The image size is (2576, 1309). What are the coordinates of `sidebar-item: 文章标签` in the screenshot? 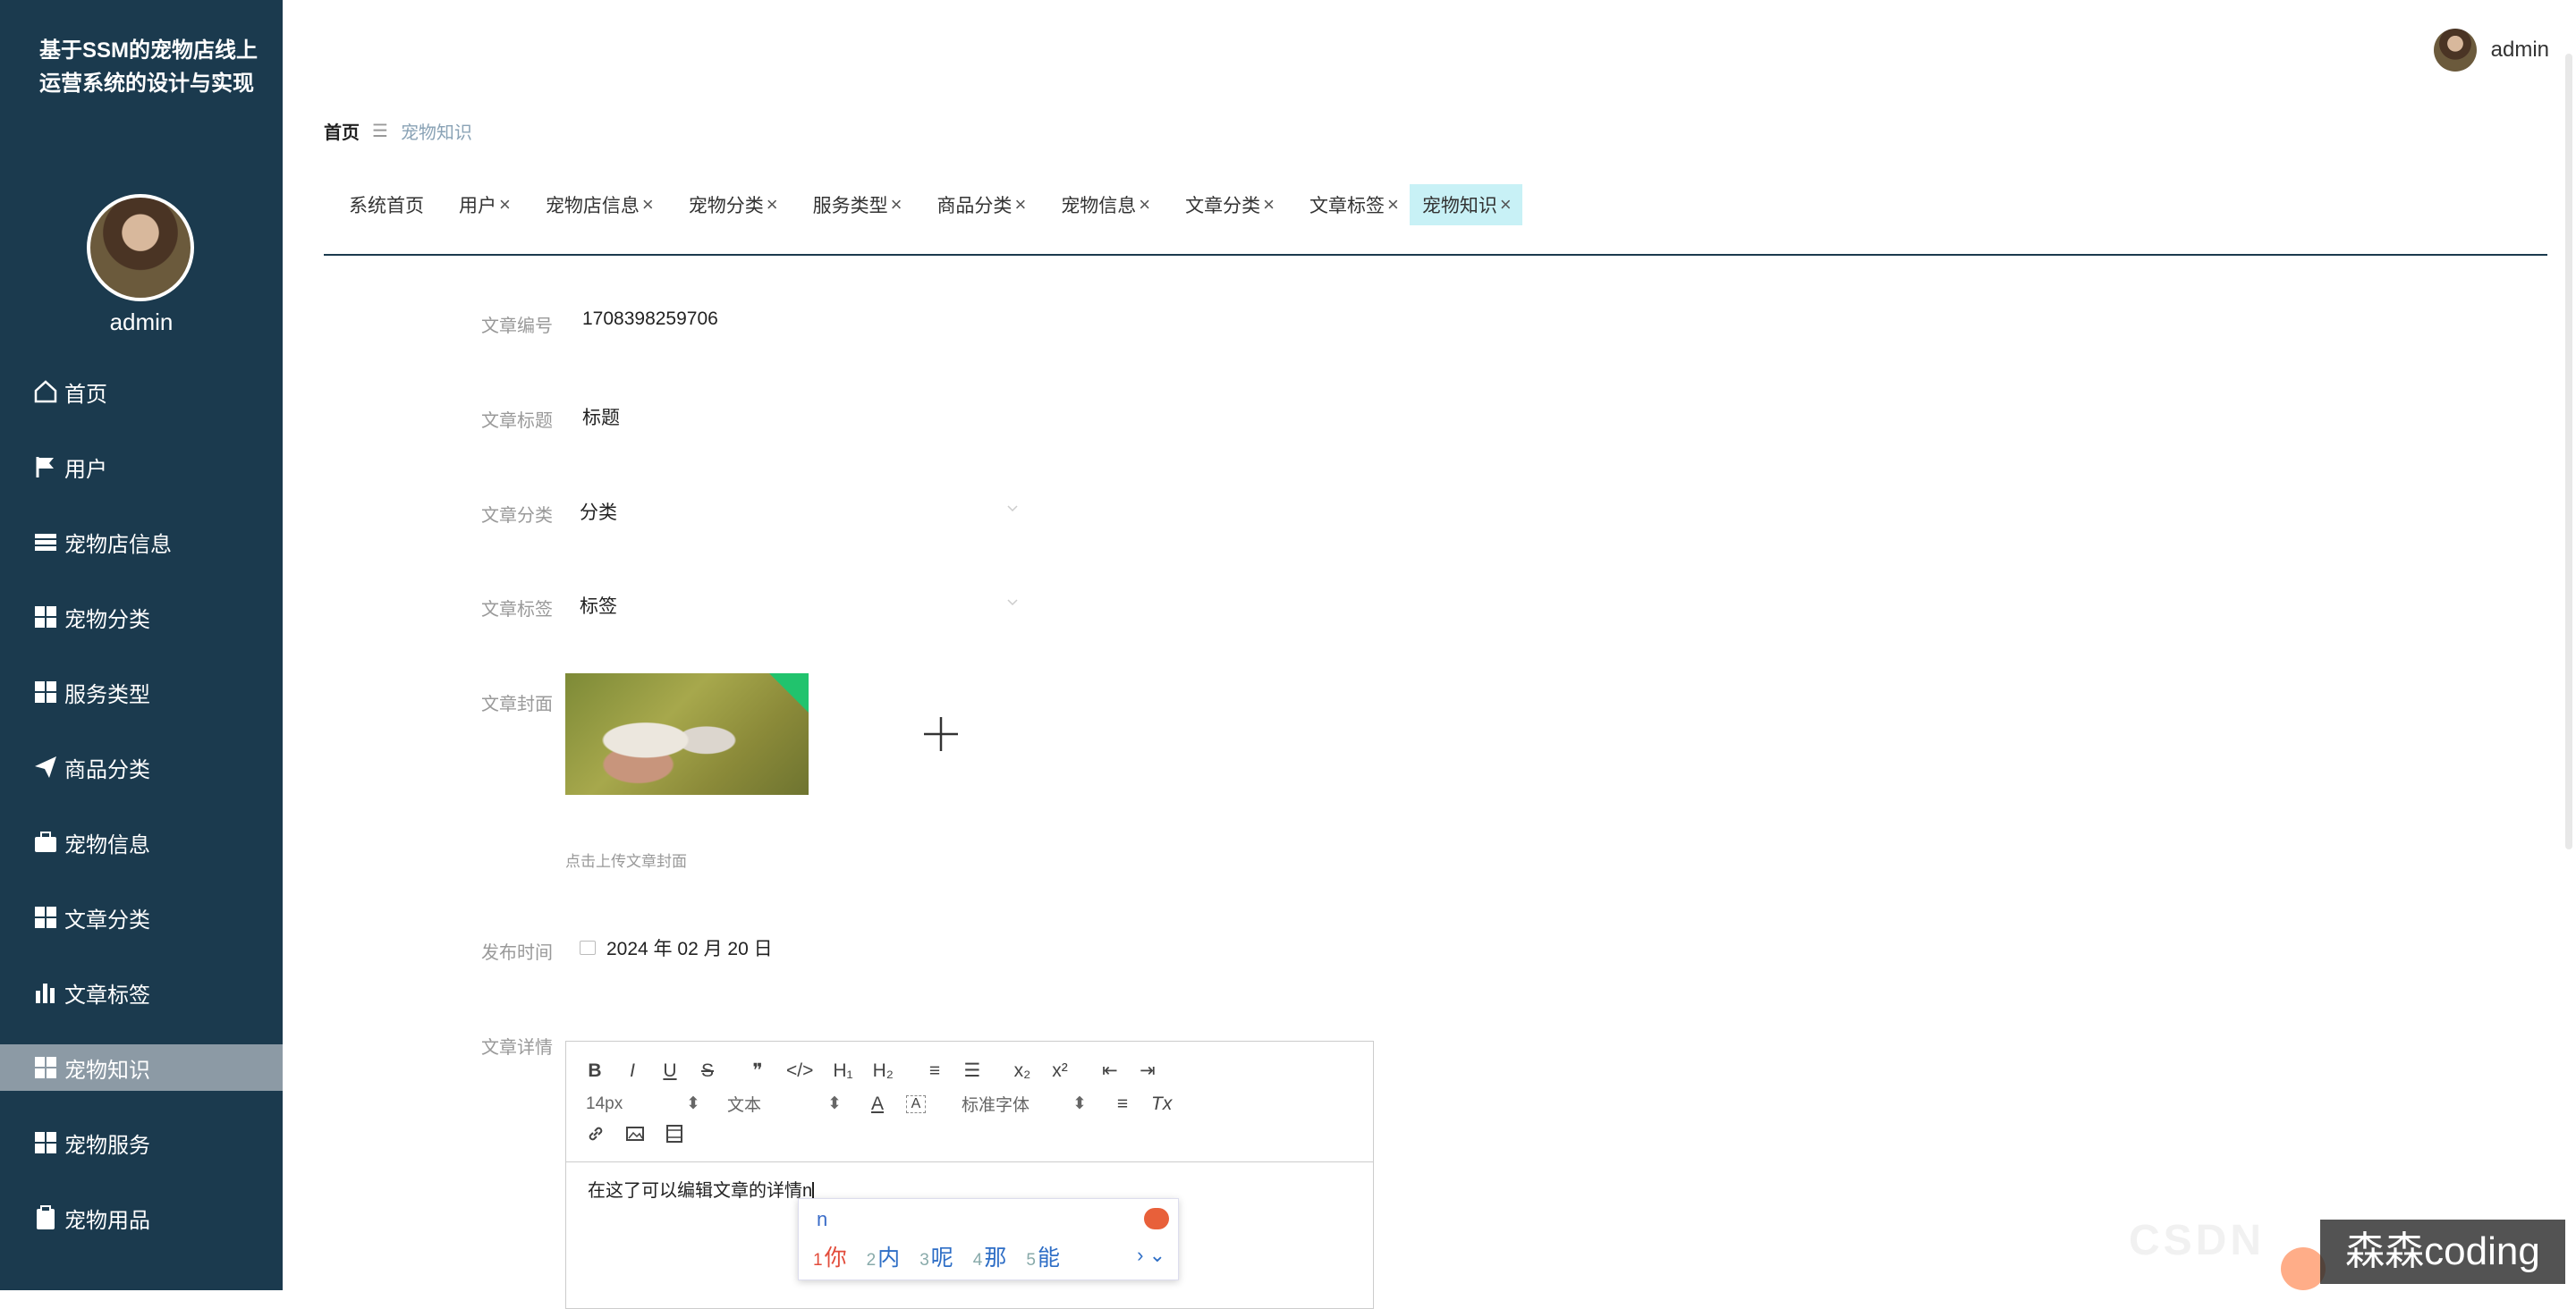 It's located at (141, 992).